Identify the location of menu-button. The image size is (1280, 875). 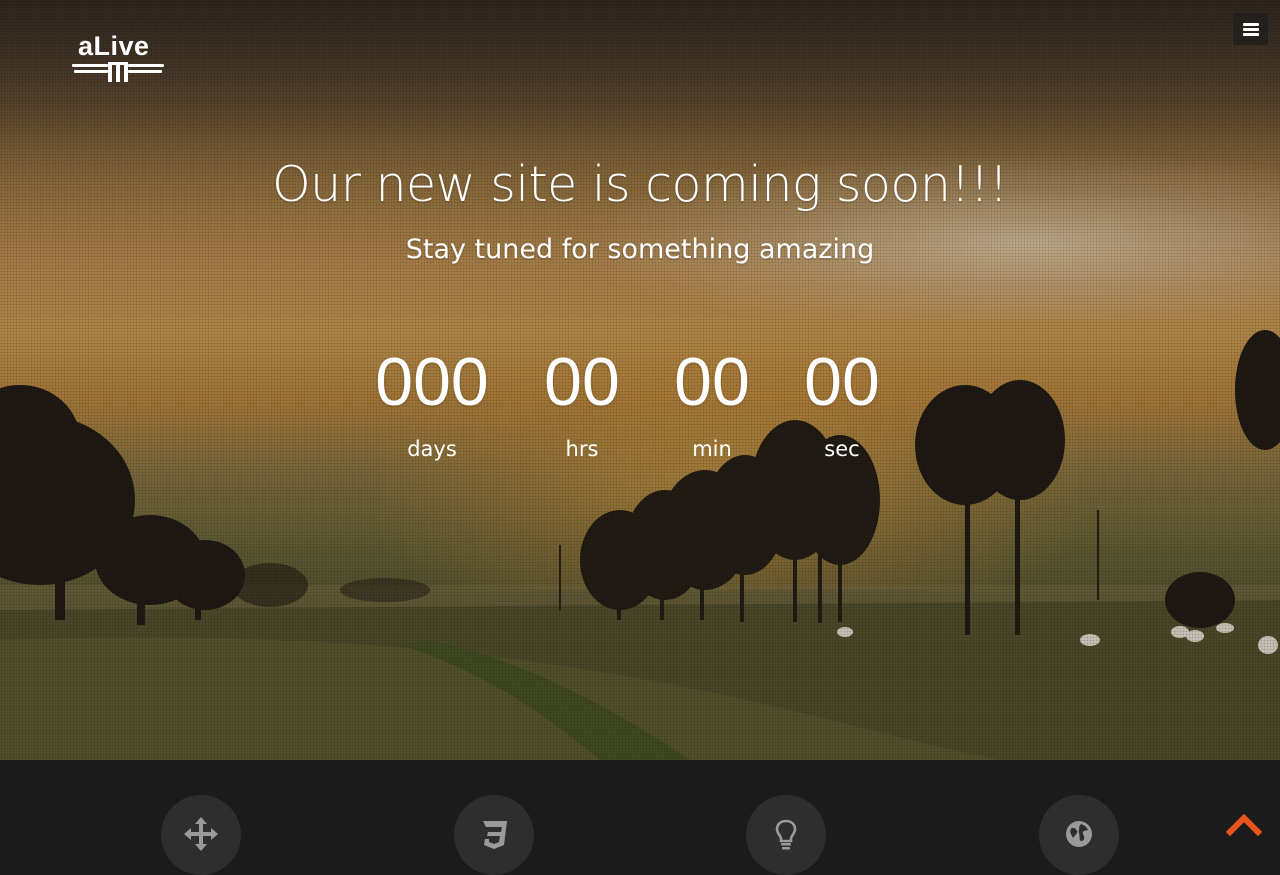
(1250, 29).